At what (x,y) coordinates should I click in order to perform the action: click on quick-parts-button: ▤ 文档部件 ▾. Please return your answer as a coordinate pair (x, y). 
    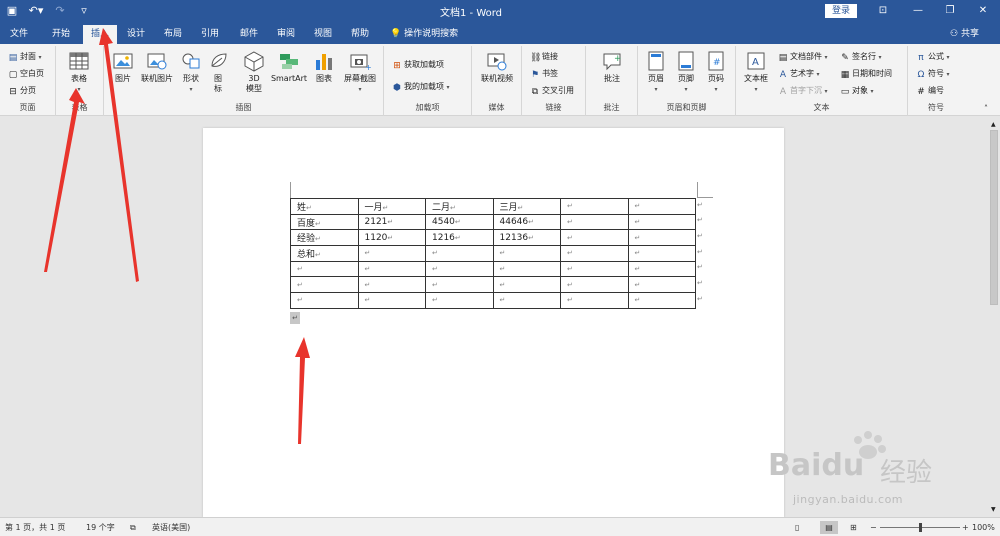
    Looking at the image, I should click on (803, 57).